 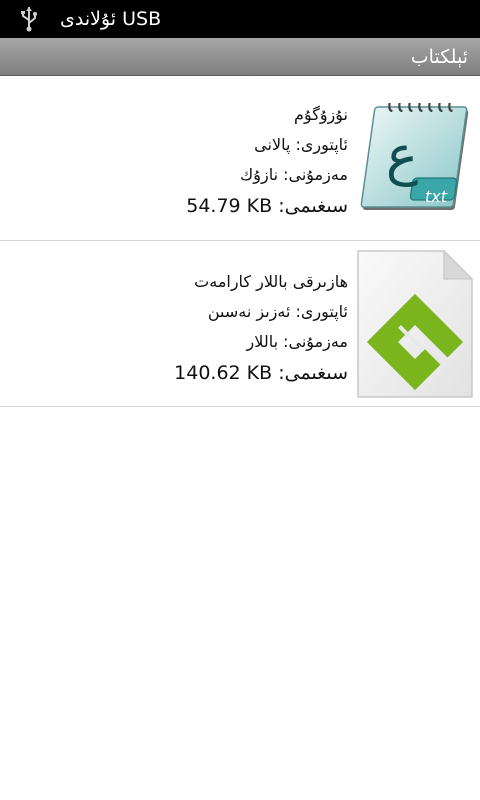 What do you see at coordinates (294, 174) in the screenshot?
I see `book-category: مەزمۇنى: نازۇك` at bounding box center [294, 174].